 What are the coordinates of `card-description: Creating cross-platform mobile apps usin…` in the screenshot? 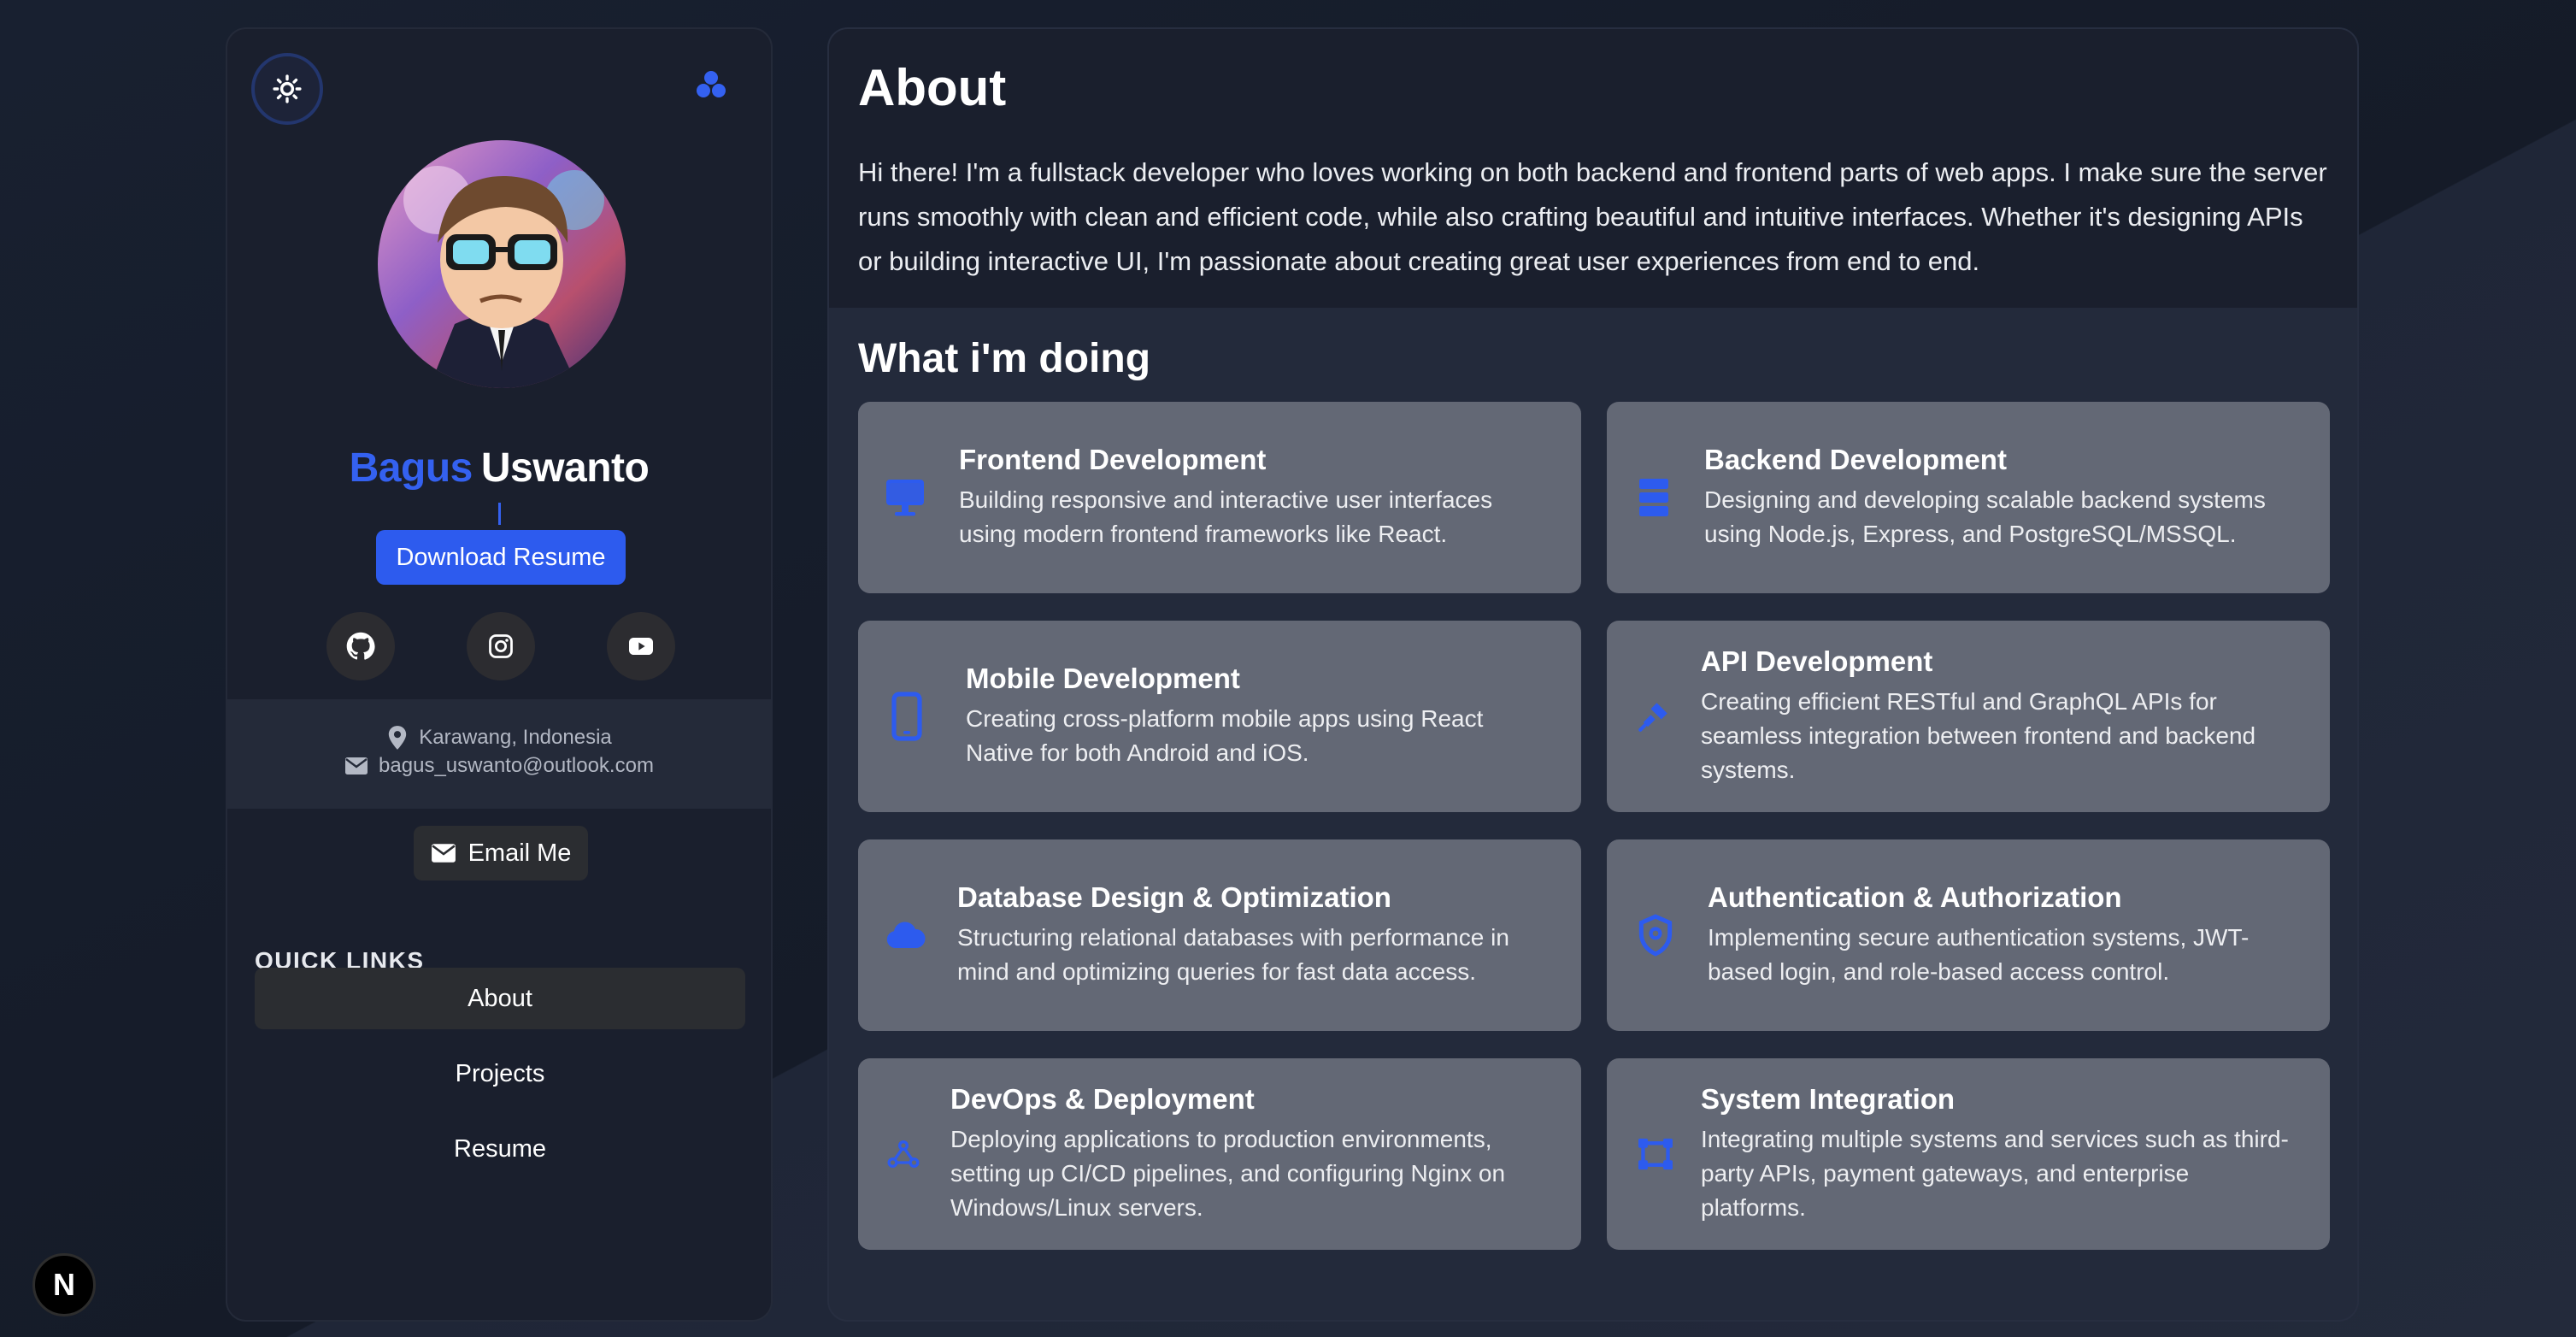 It's located at (1225, 735).